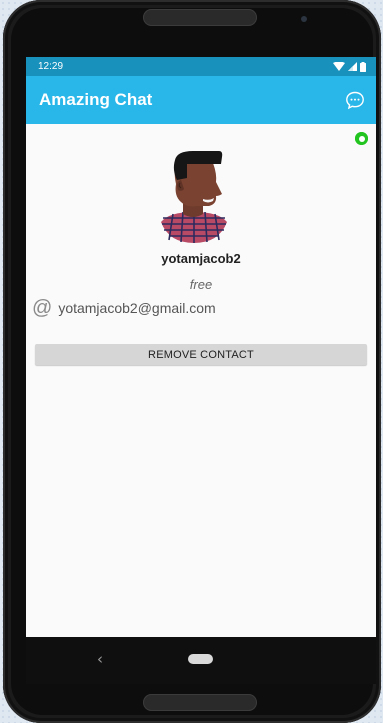 The width and height of the screenshot is (383, 723). I want to click on user-status: free, so click(201, 284).